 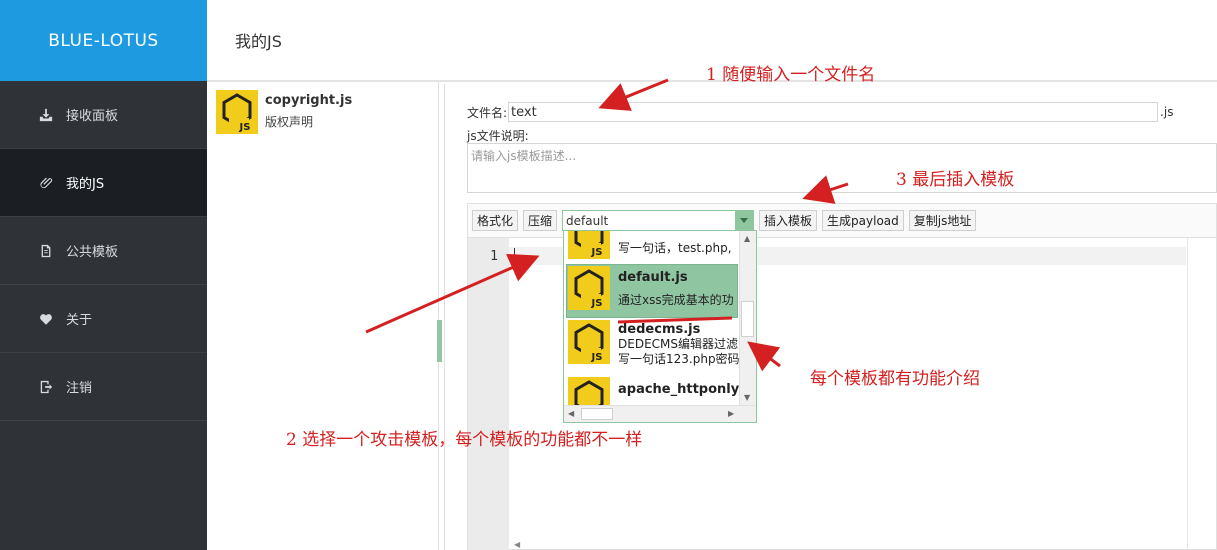 What do you see at coordinates (494, 256) in the screenshot?
I see `line-number: 1` at bounding box center [494, 256].